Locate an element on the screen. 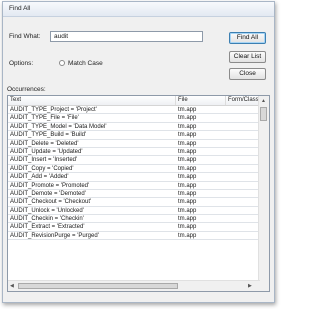  row-text-cell: AUDIT_TYPE_Project = 'Project' is located at coordinates (53, 110).